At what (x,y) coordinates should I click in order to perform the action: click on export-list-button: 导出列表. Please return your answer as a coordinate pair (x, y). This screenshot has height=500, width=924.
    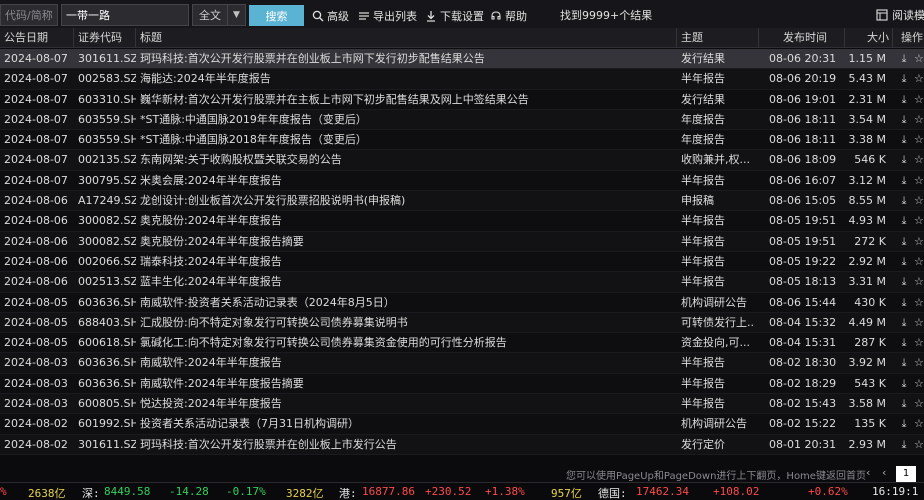
    Looking at the image, I should click on (387, 16).